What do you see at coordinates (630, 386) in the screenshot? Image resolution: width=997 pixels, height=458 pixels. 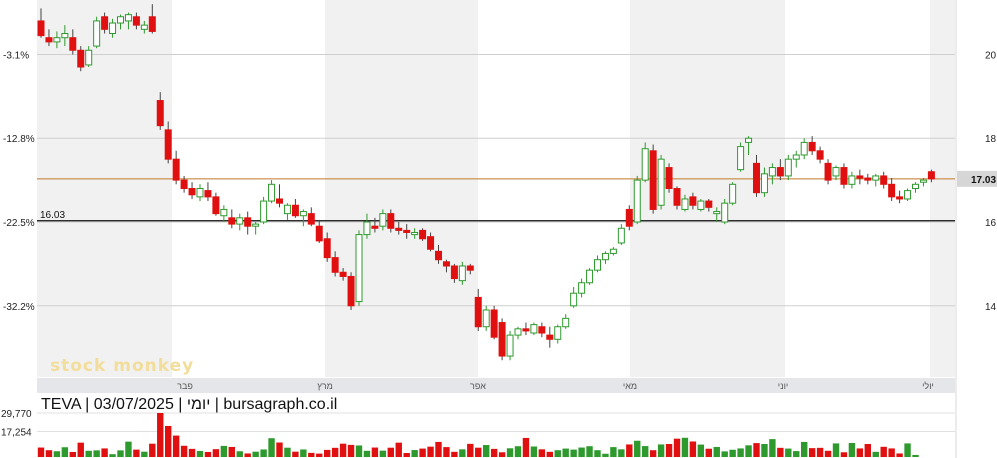 I see `month-label: מאי` at bounding box center [630, 386].